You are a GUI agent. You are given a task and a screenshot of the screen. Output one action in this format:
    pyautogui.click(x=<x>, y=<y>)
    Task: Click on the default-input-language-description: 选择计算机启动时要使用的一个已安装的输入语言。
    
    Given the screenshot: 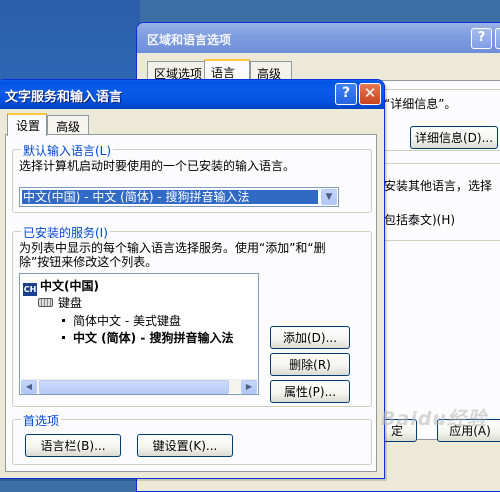 What is the action you would take?
    pyautogui.click(x=157, y=166)
    